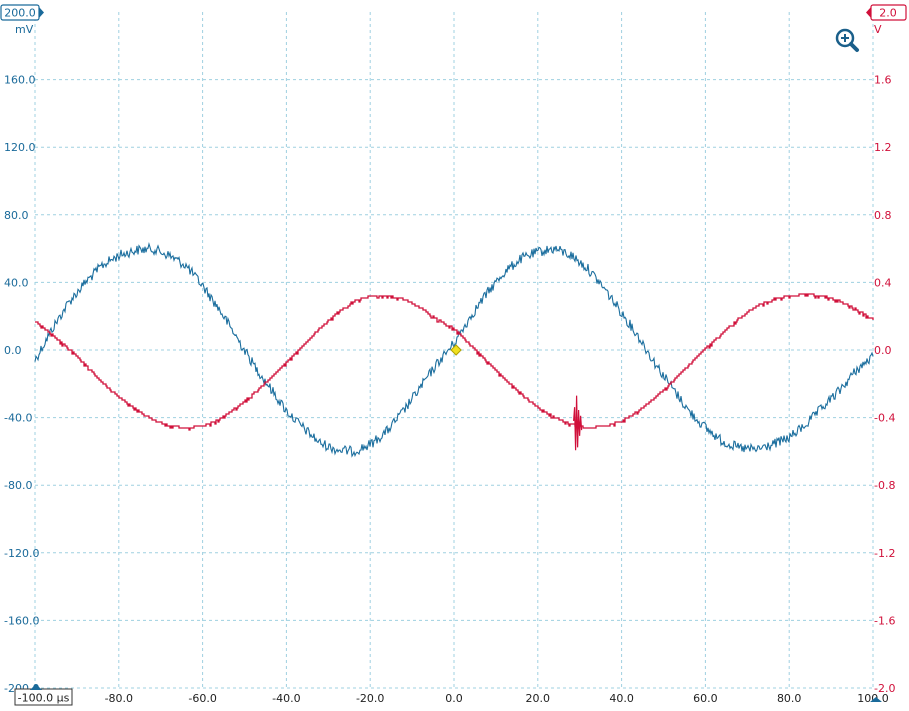 The image size is (909, 711). I want to click on trigger-marker, so click(456, 350).